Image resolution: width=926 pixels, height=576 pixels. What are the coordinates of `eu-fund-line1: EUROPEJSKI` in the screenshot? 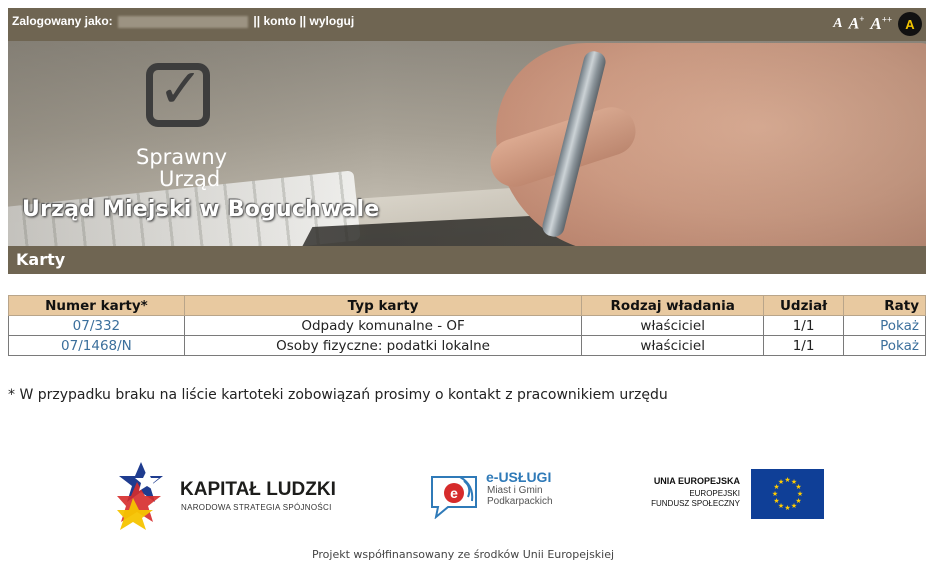 It's located at (714, 493).